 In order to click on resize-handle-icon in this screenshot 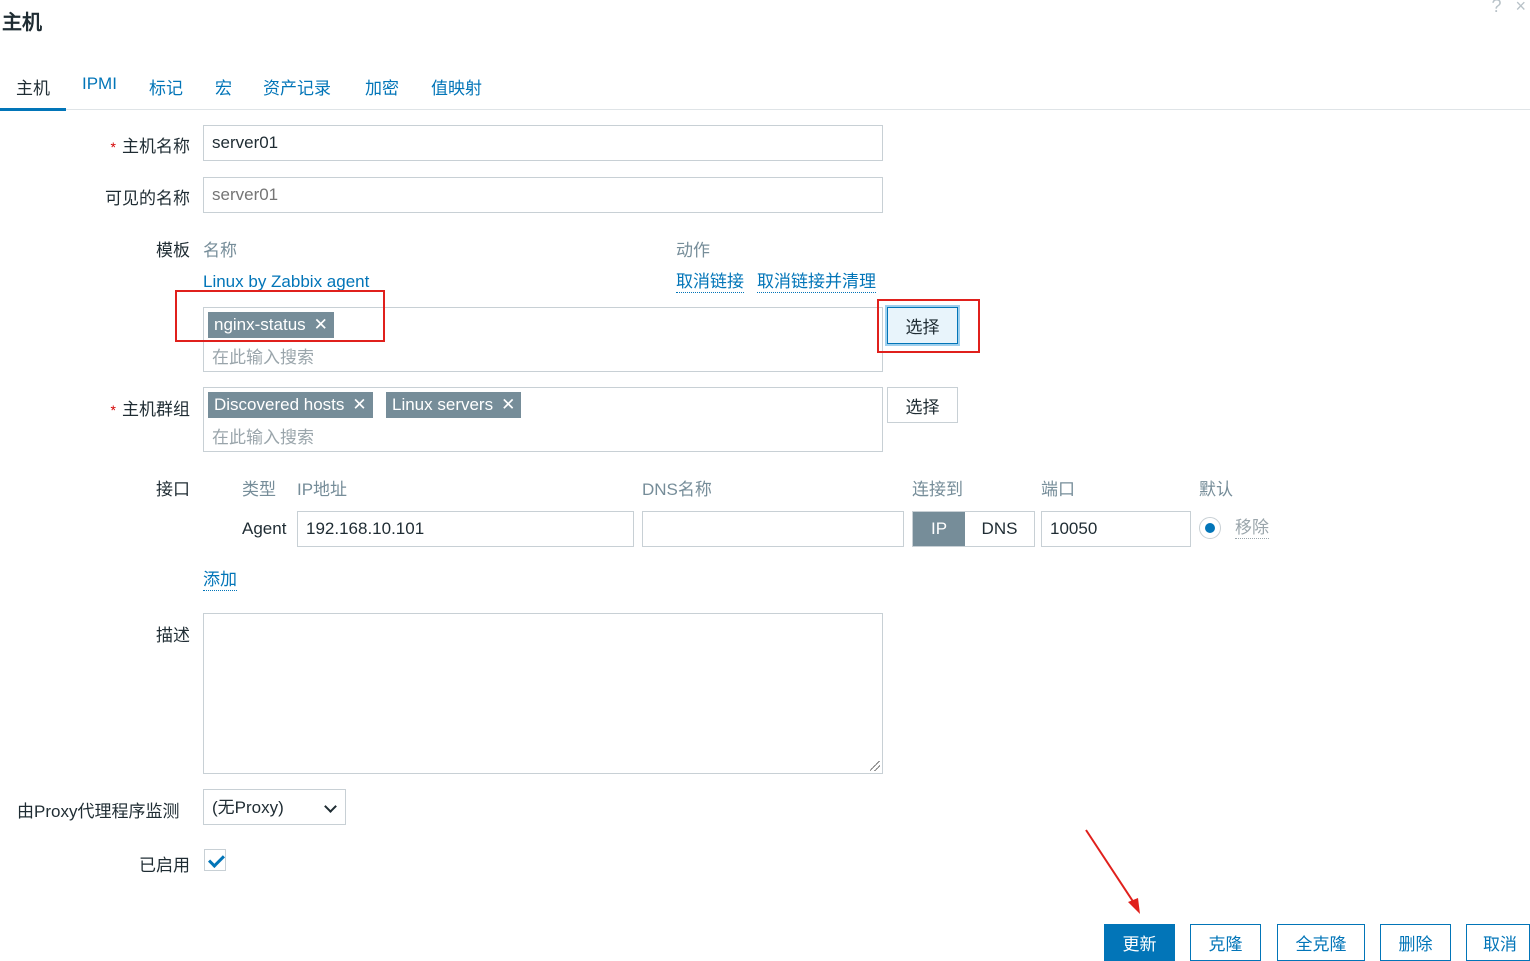, I will do `click(875, 766)`.